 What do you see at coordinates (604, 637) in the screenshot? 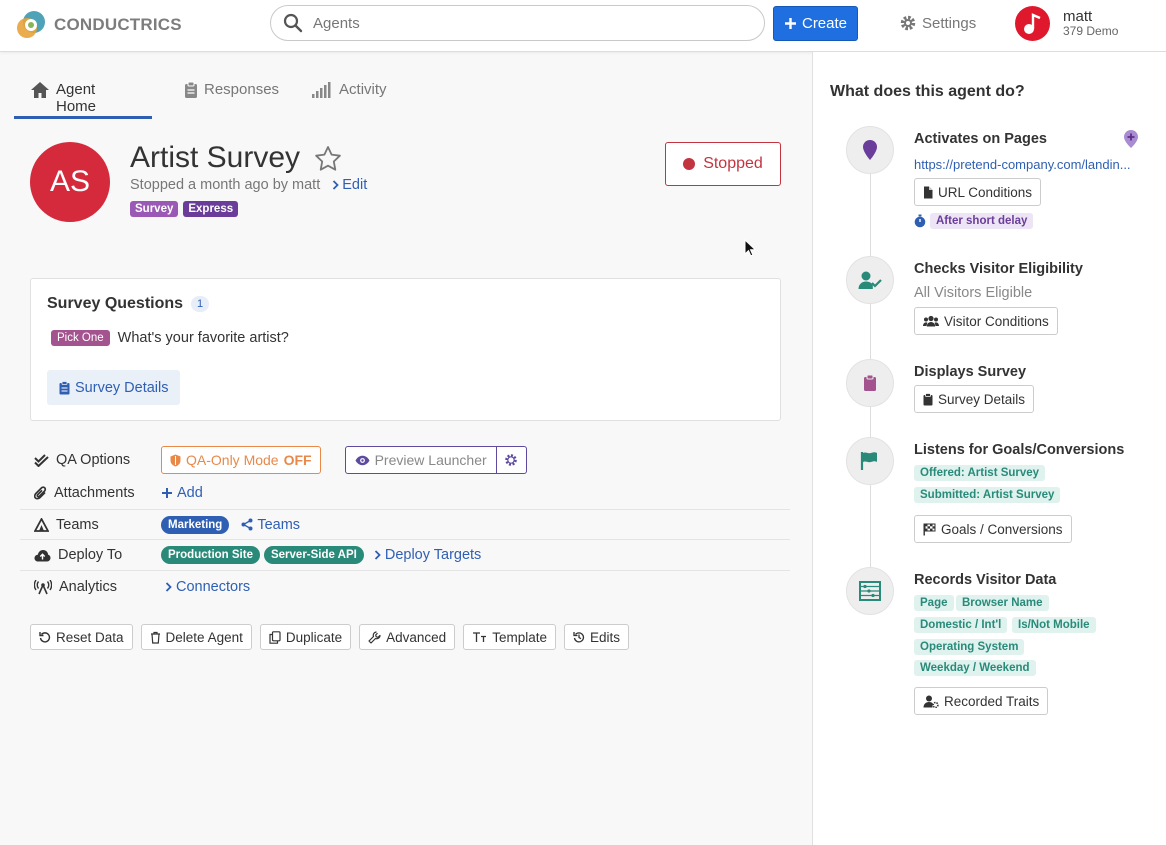
I see `edits-label: Edits` at bounding box center [604, 637].